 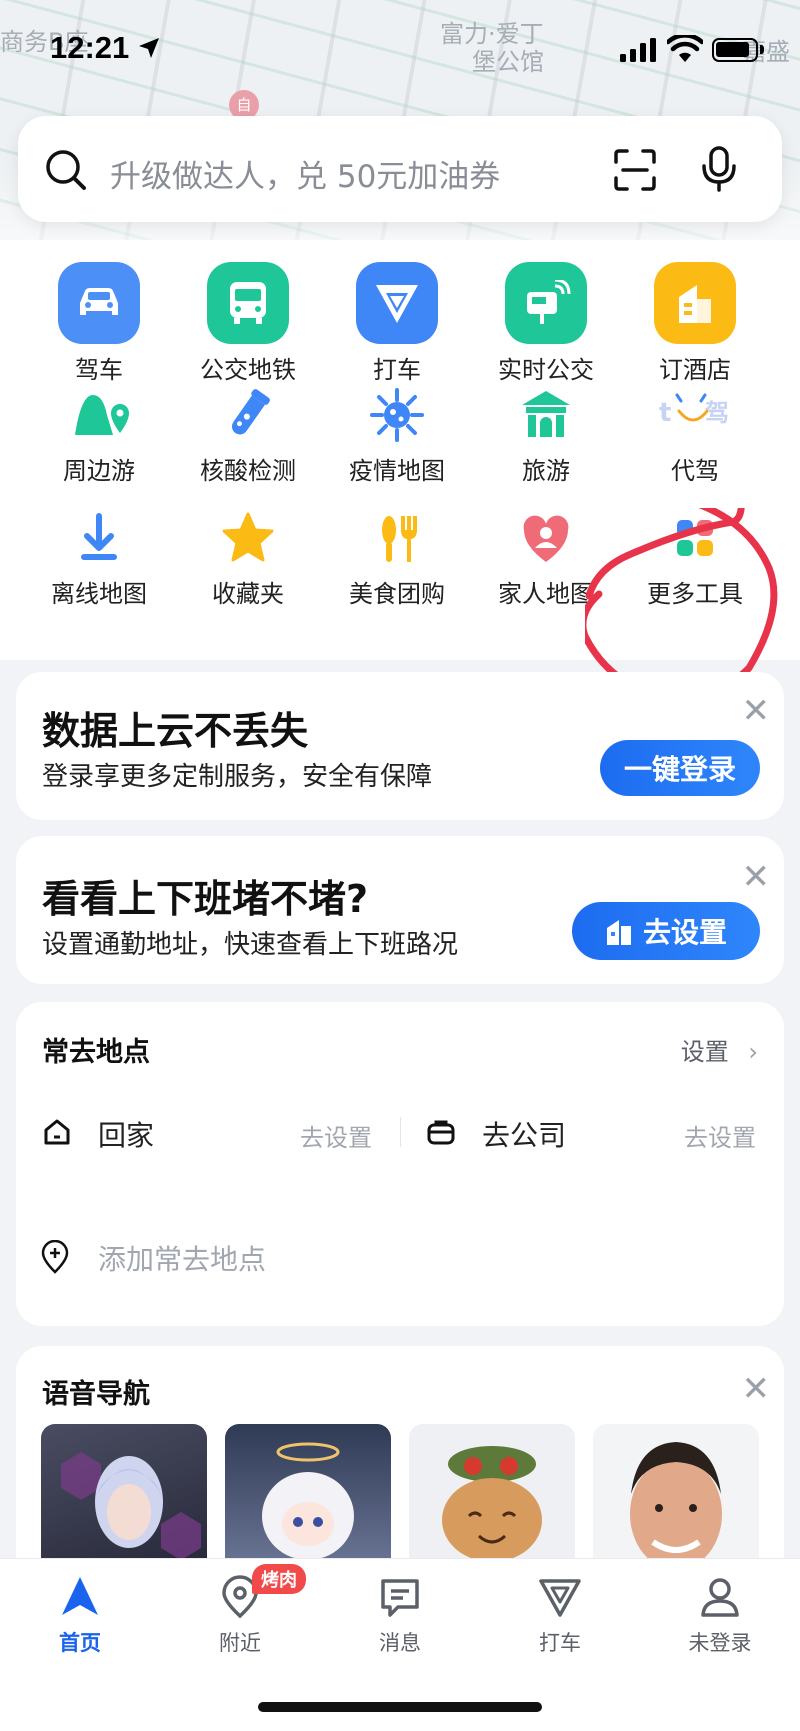 I want to click on one-click-login-button: 一键登录, so click(x=680, y=768).